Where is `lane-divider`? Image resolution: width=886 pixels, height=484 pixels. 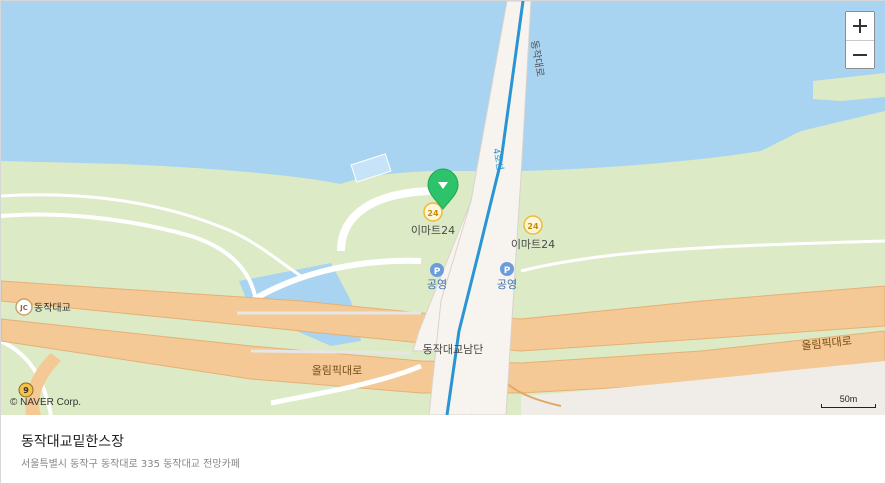 lane-divider is located at coordinates (331, 352).